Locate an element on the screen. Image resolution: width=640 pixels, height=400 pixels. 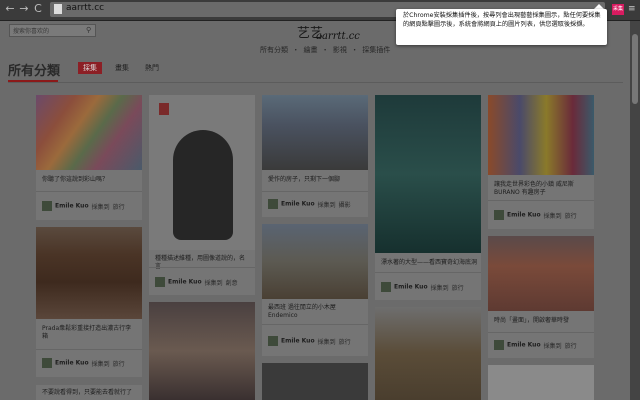
pin-caption: 讓我走世界彩色的小鎮 威尼斯BURANO 有趣房子 is located at coordinates (541, 189).